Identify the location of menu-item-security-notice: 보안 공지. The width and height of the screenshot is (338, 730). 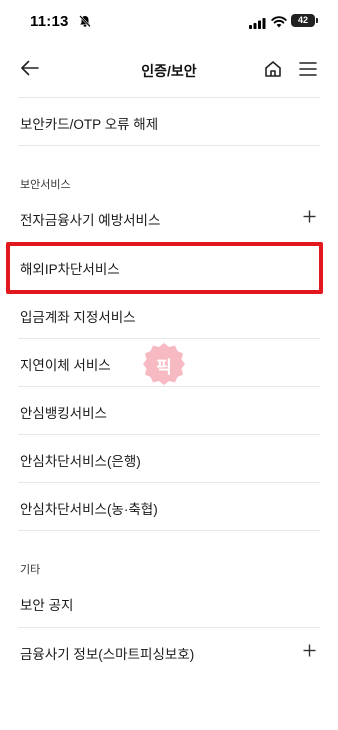
(169, 603).